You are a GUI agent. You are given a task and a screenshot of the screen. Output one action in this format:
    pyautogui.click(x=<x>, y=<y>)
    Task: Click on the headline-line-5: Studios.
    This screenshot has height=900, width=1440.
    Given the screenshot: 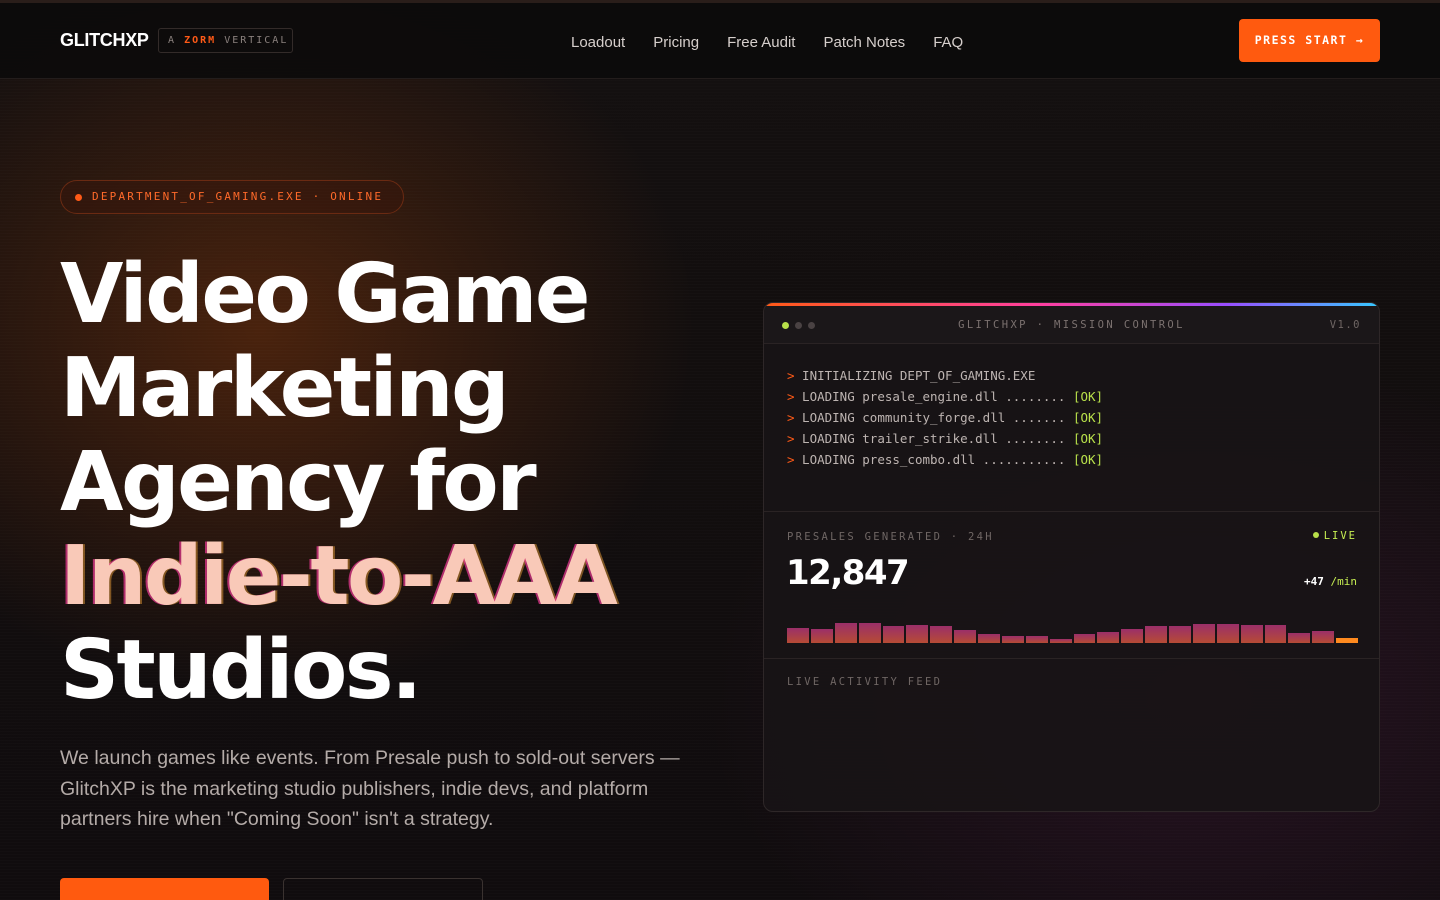 What is the action you would take?
    pyautogui.click(x=241, y=670)
    